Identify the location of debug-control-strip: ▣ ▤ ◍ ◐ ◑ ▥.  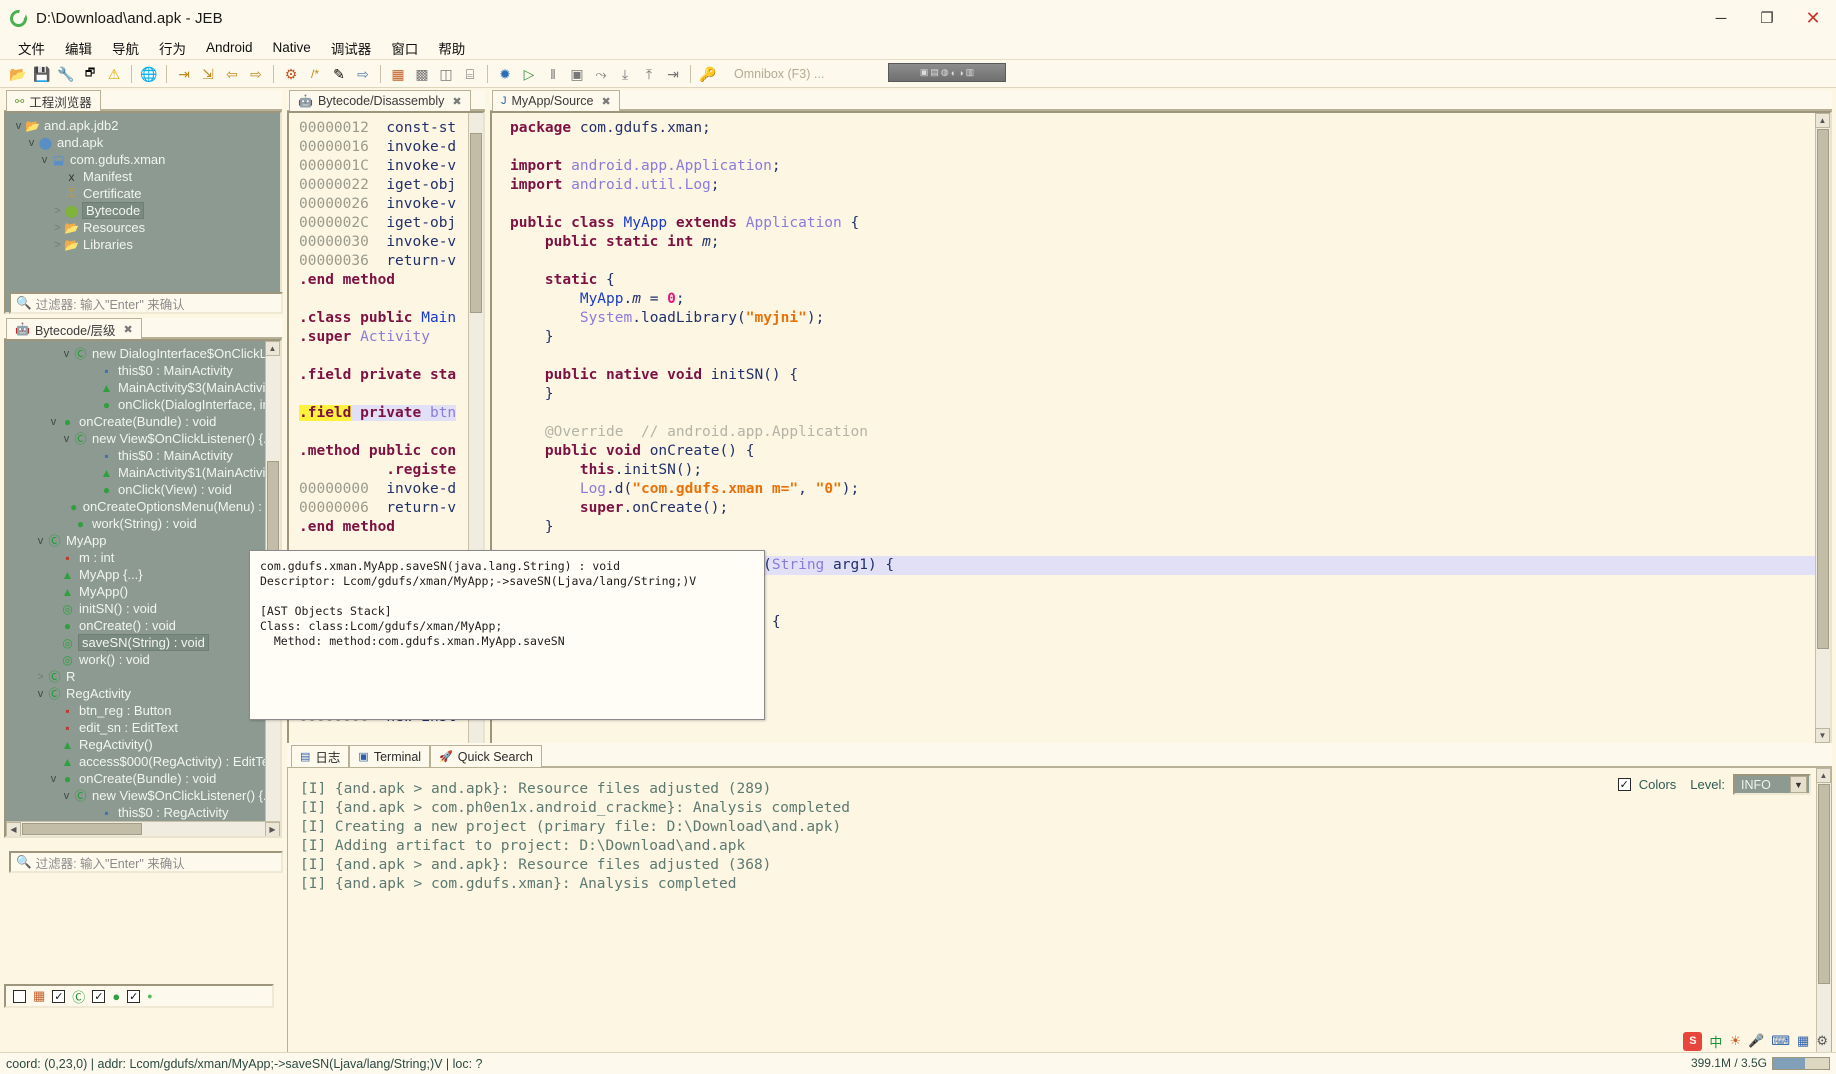
(947, 72).